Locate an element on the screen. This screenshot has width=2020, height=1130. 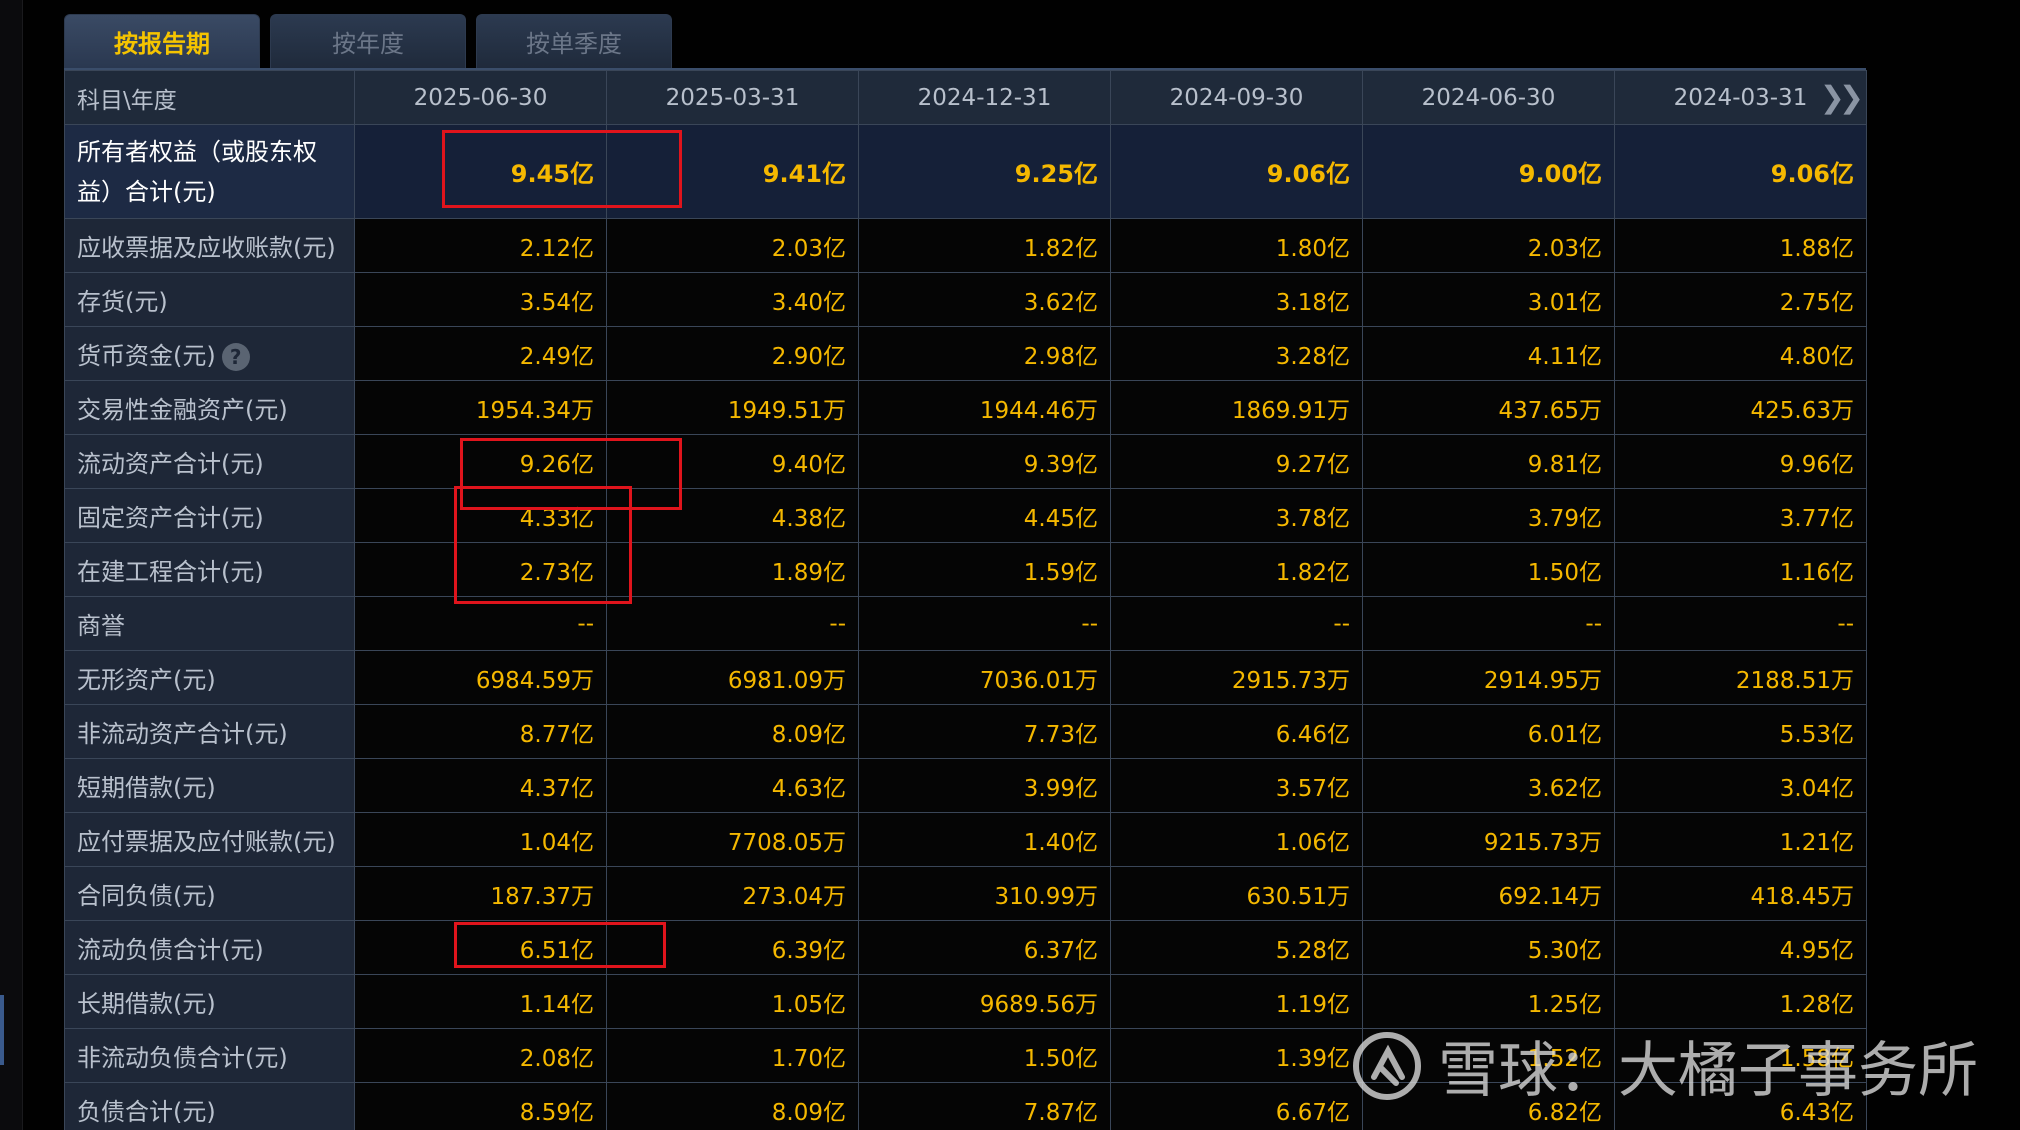
row-label: 存货(元) is located at coordinates (122, 302).